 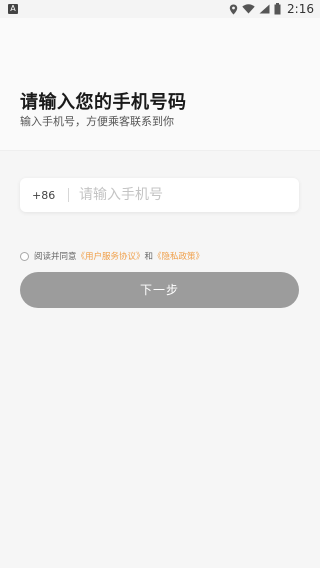 What do you see at coordinates (248, 9) in the screenshot?
I see `wifi-icon` at bounding box center [248, 9].